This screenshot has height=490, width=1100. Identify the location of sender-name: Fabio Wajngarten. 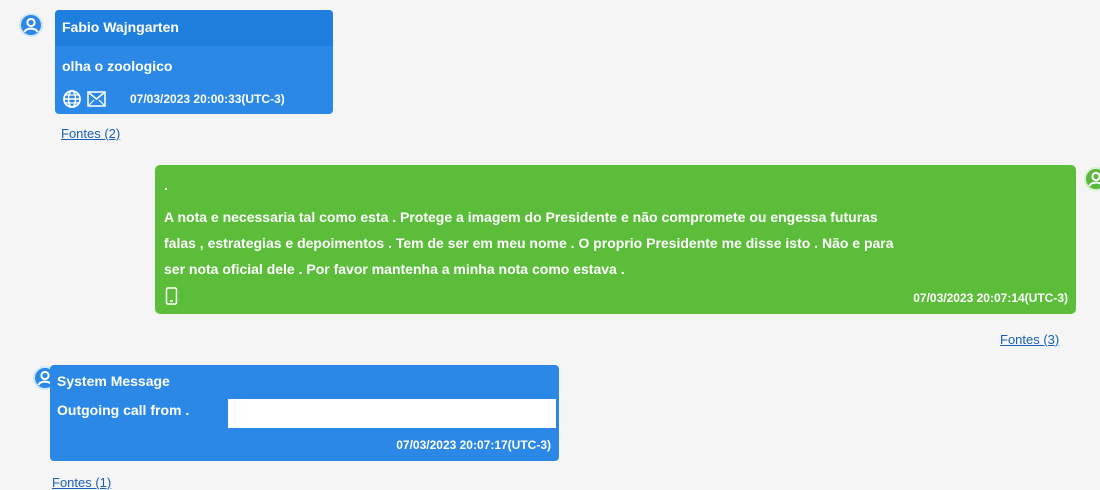
(120, 27).